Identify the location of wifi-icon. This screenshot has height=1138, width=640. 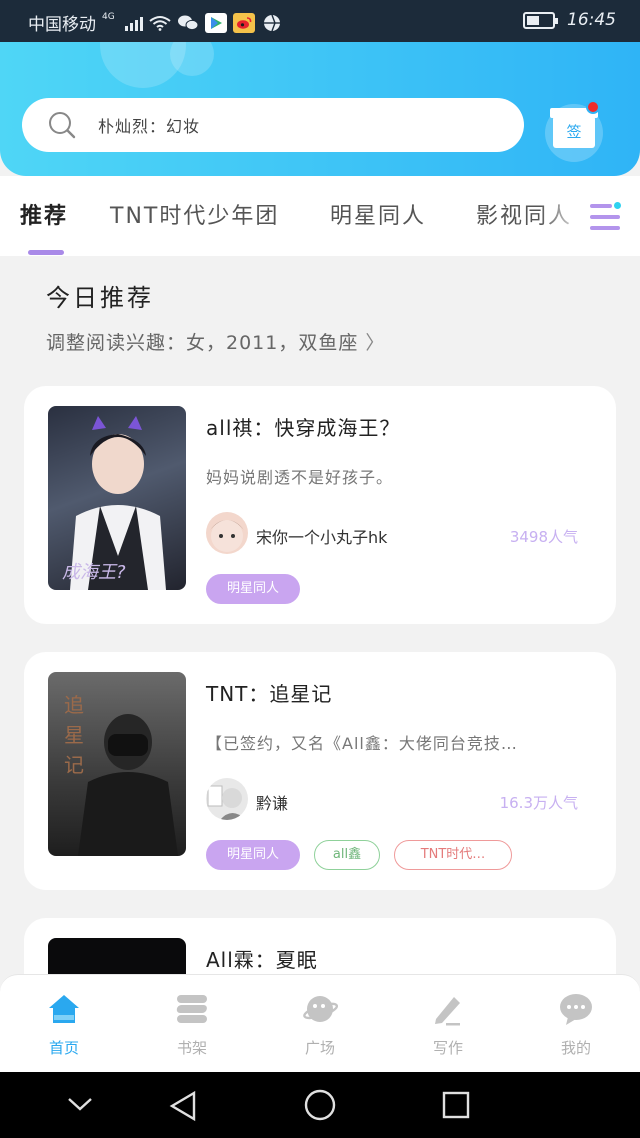
(160, 23).